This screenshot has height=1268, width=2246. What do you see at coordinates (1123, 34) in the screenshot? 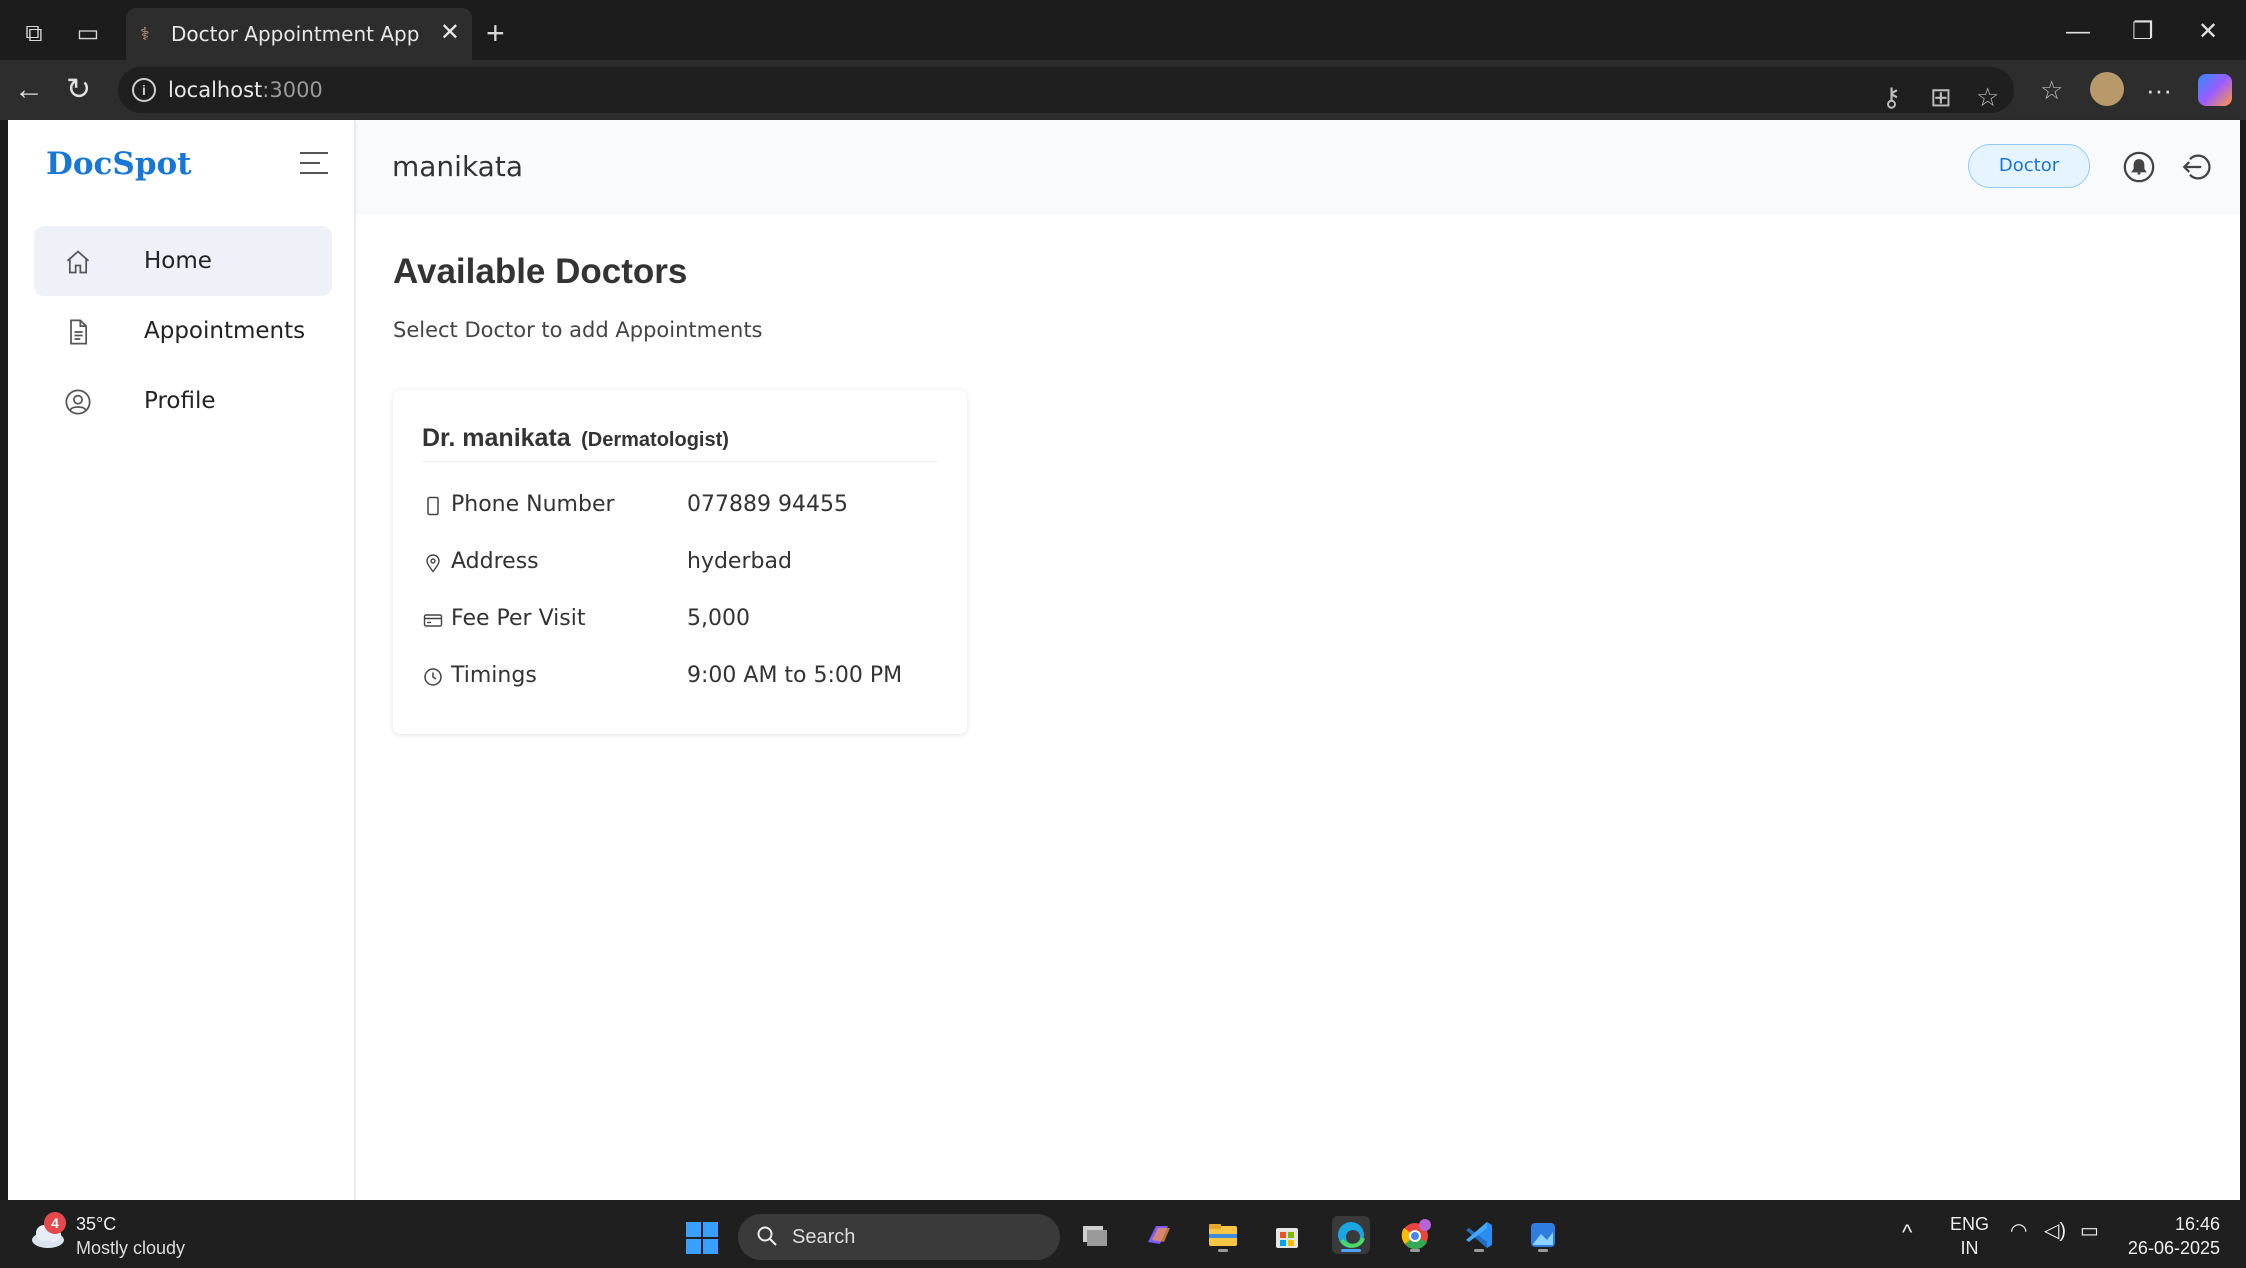
I see `browser-tabbar: ⧉ ▭ ⚕ Doctor Appointment App ✕ + — ❐ ✕` at bounding box center [1123, 34].